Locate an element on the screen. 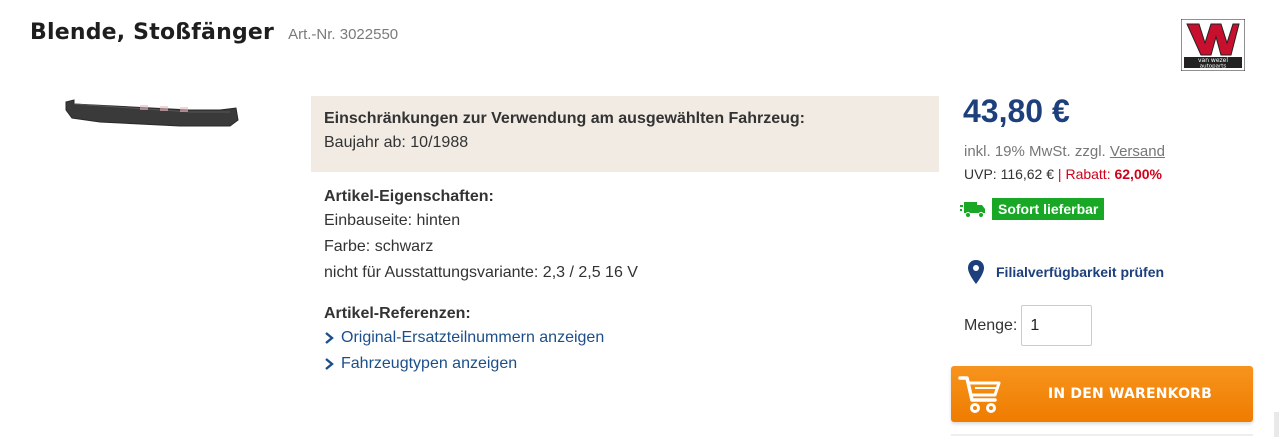 The width and height of the screenshot is (1279, 437). vehicle-types-label: Fahrzeugtypen anzeigen is located at coordinates (429, 363).